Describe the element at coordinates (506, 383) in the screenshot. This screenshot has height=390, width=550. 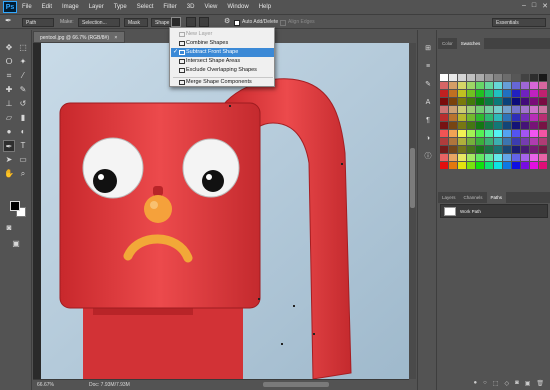
I see `make-work-path-icon: ◇` at that location.